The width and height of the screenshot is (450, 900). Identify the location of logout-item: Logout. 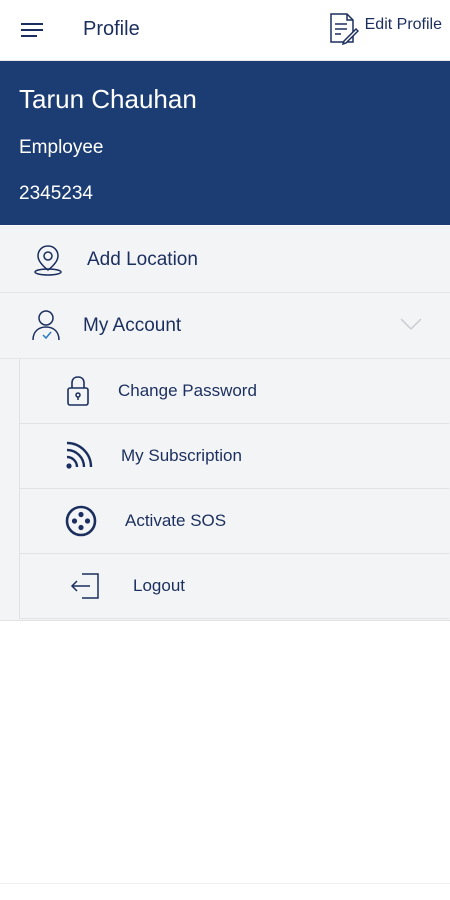
(234, 586).